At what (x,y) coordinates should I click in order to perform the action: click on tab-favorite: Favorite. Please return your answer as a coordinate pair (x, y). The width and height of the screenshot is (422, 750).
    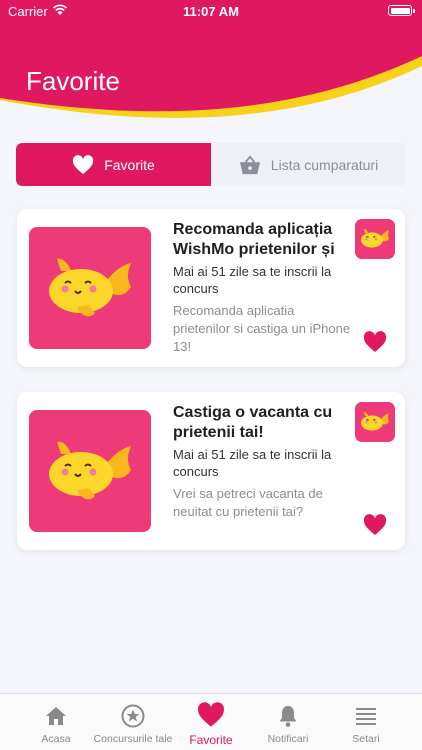
    Looking at the image, I should click on (113, 164).